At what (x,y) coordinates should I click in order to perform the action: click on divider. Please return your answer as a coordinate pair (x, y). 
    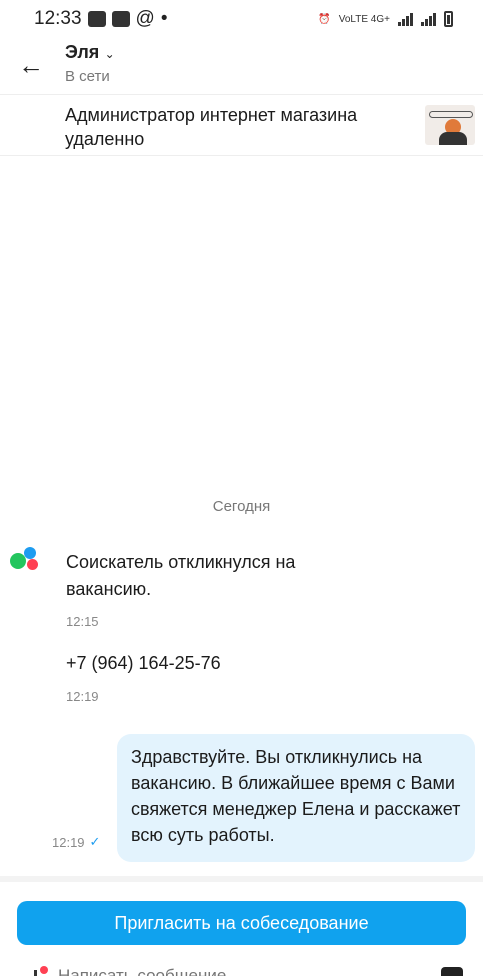
    Looking at the image, I should click on (241, 879).